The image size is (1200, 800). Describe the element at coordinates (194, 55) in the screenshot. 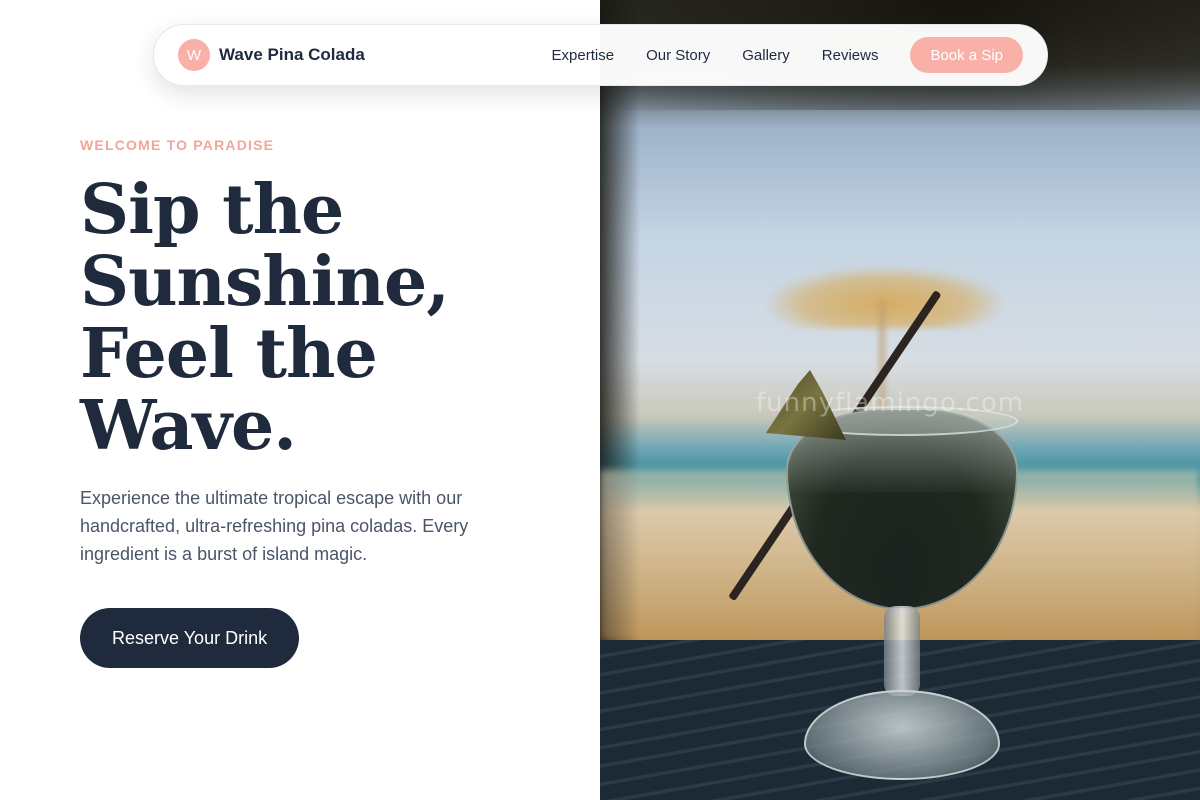

I see `brand-badge-icon: W` at that location.